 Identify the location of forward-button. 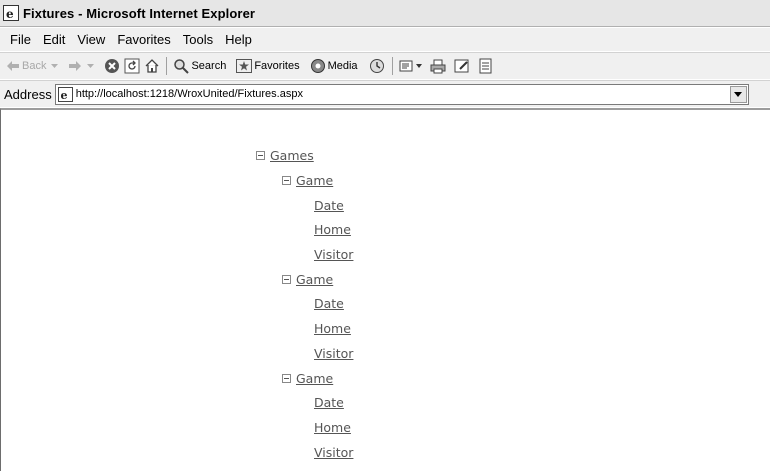
(81, 66).